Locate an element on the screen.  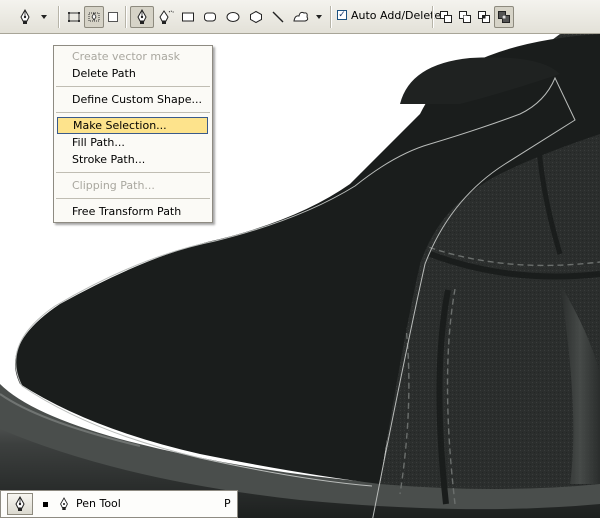
current-tool-indicator is located at coordinates (45, 504).